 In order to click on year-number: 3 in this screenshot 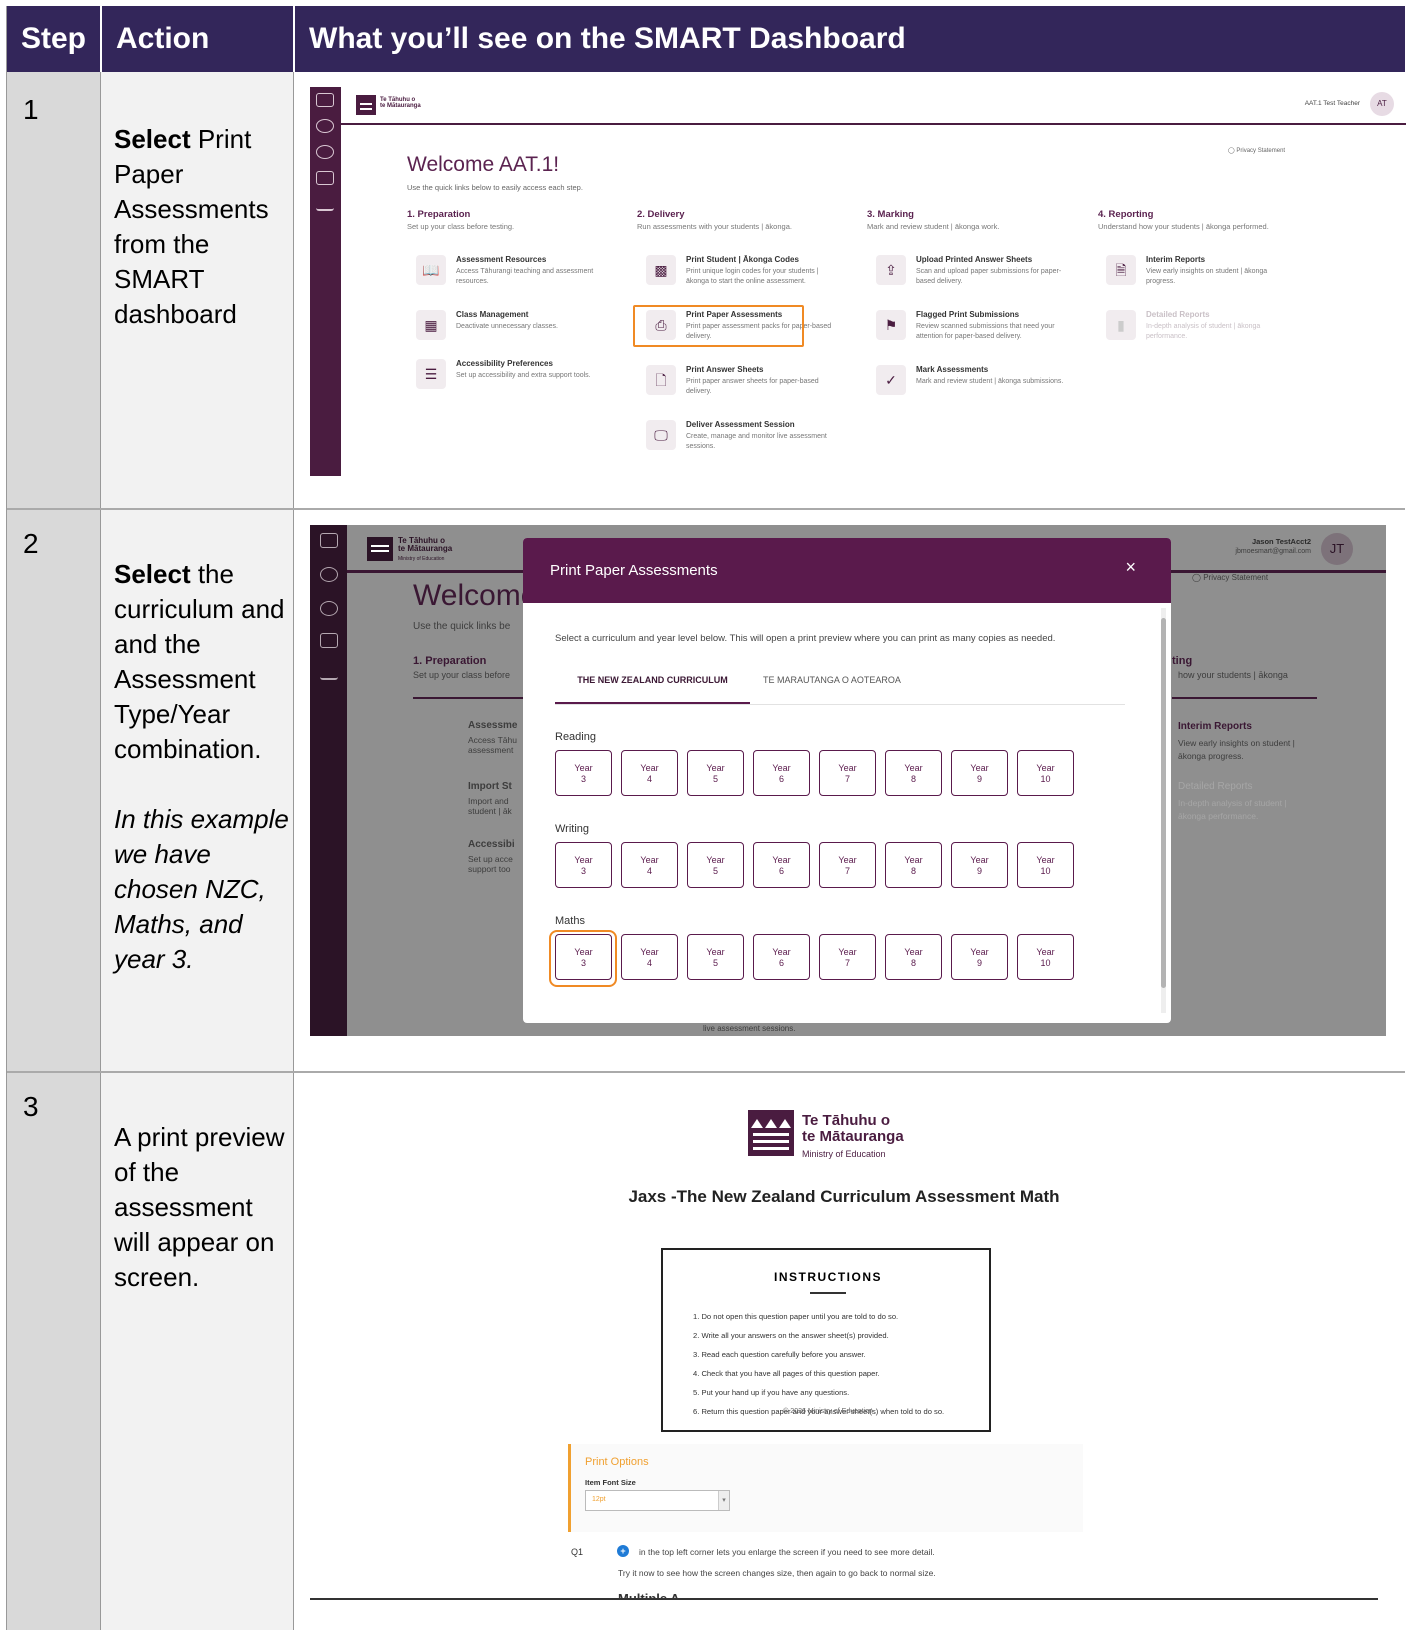, I will do `click(583, 871)`.